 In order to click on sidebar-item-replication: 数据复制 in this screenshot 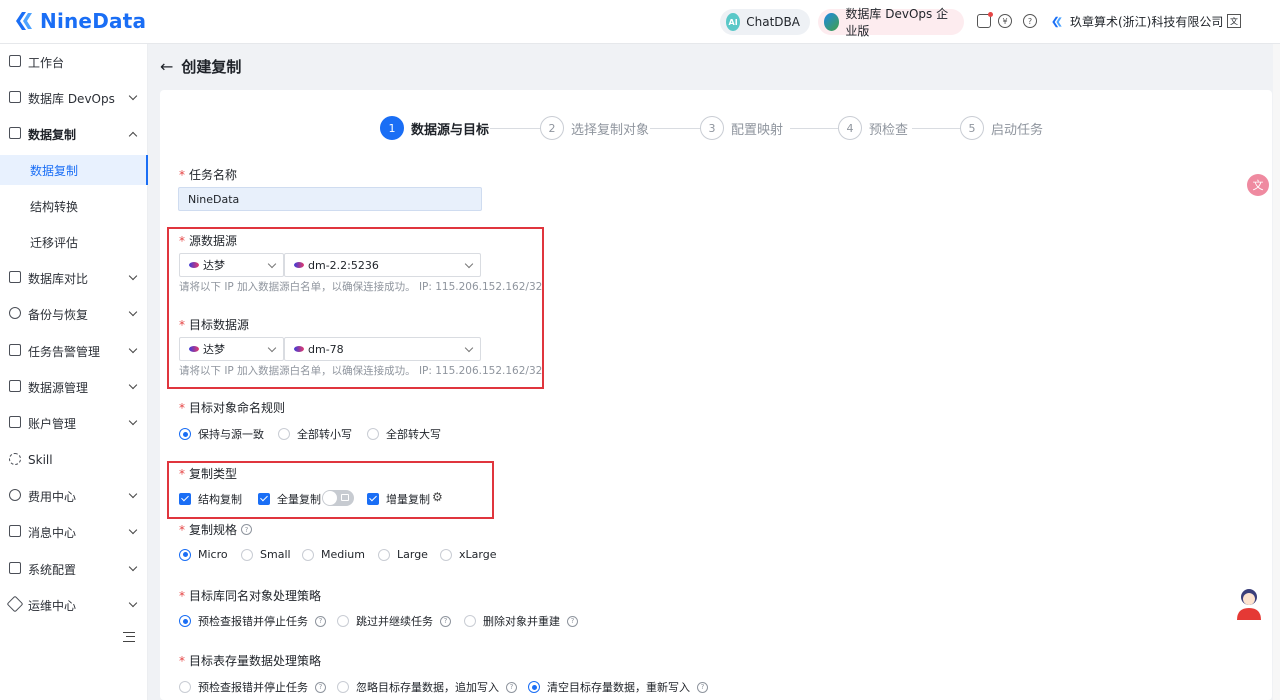, I will do `click(74, 134)`.